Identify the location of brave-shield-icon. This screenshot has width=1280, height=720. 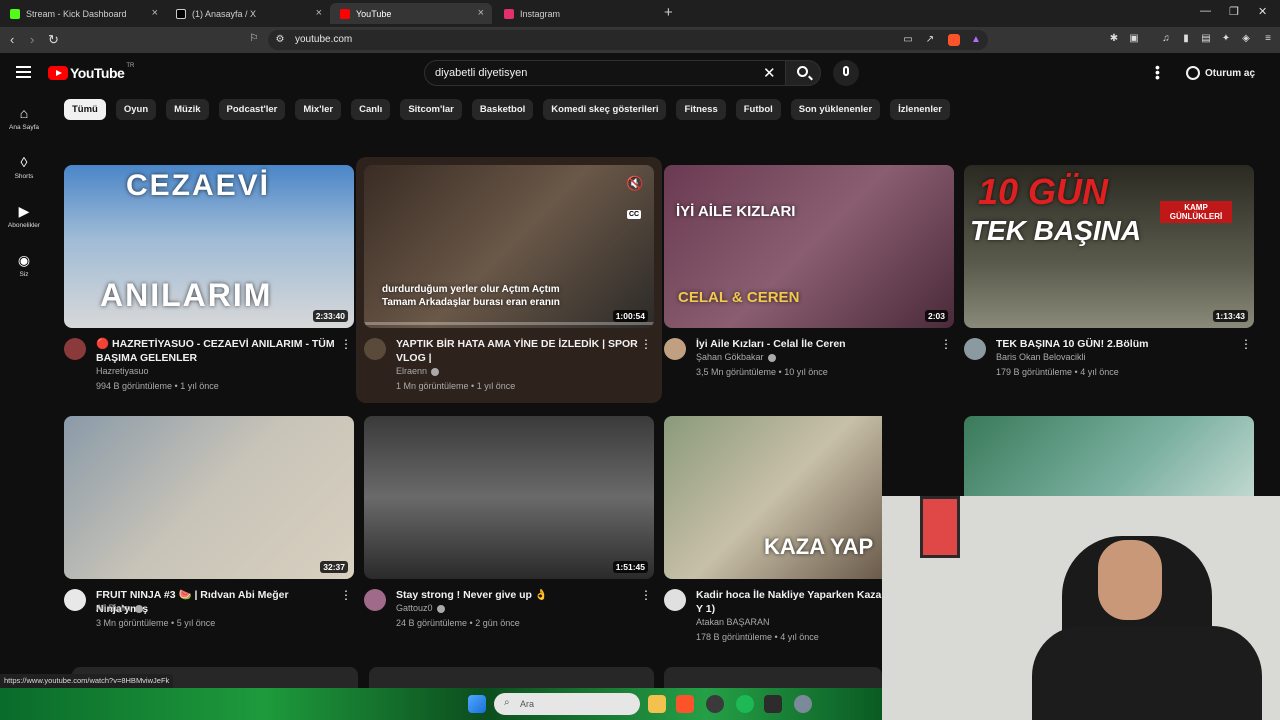
(954, 40).